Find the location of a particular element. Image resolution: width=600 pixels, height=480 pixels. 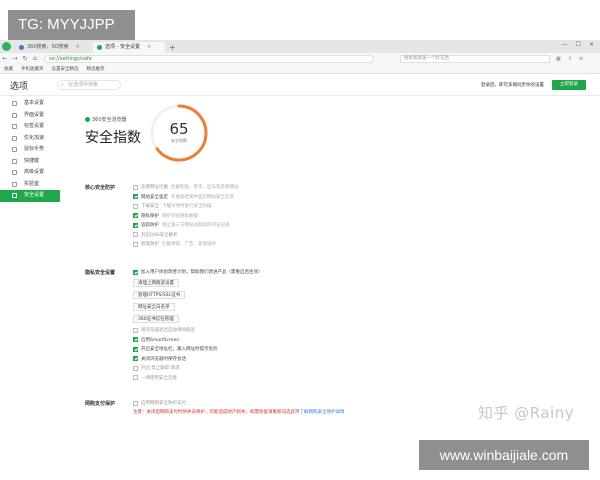

tab-label: 选项 - 安全设置 is located at coordinates (122, 47).